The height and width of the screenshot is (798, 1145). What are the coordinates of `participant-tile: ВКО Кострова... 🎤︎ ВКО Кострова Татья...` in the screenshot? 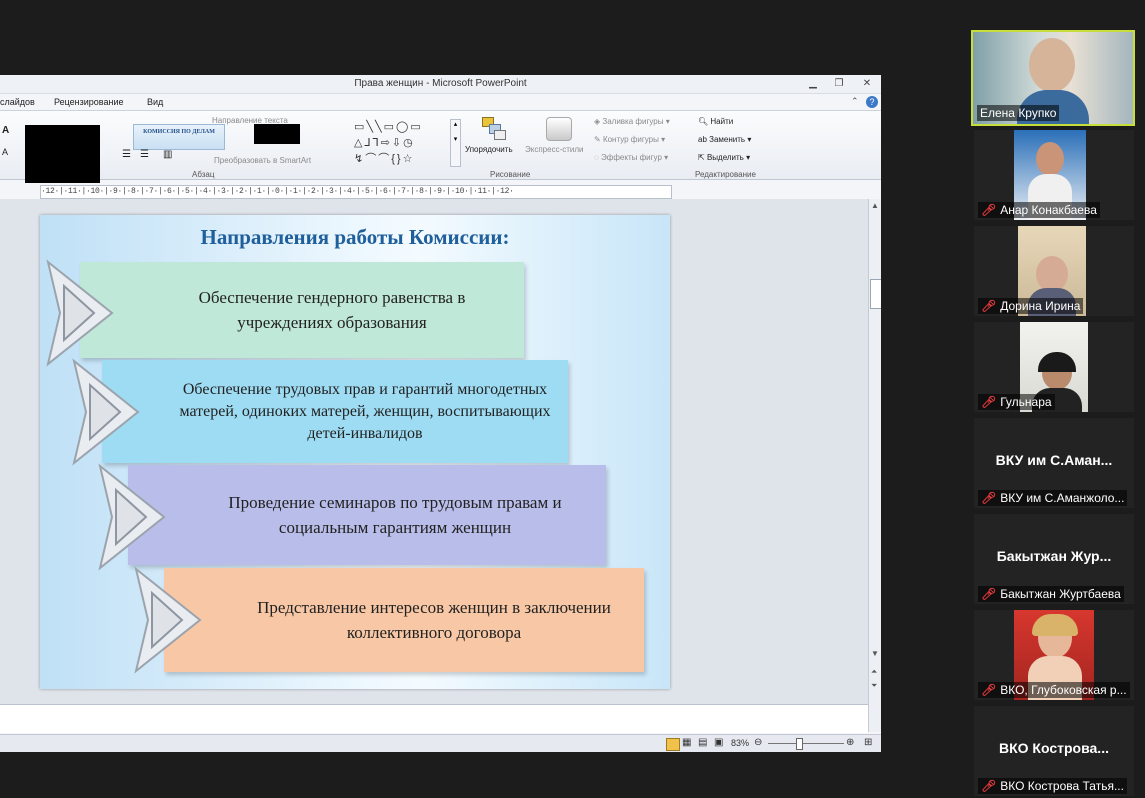 It's located at (1054, 751).